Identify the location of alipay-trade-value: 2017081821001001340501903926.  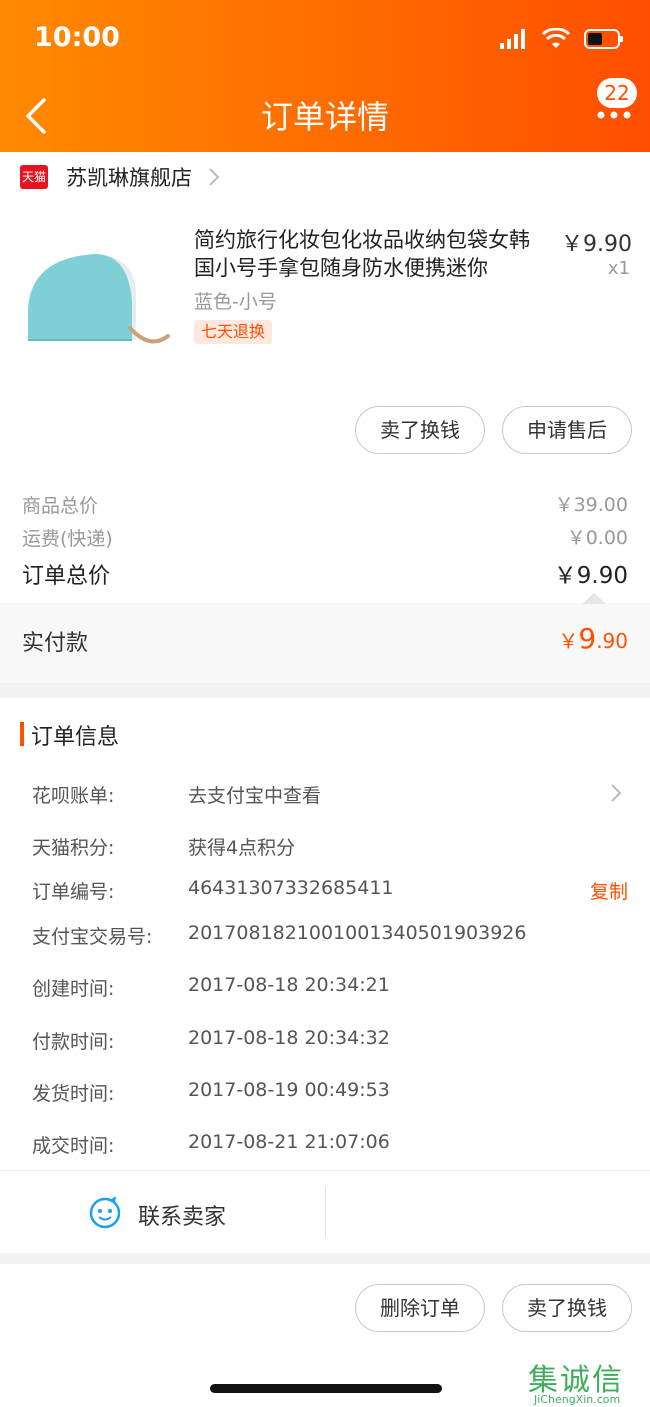
(357, 933).